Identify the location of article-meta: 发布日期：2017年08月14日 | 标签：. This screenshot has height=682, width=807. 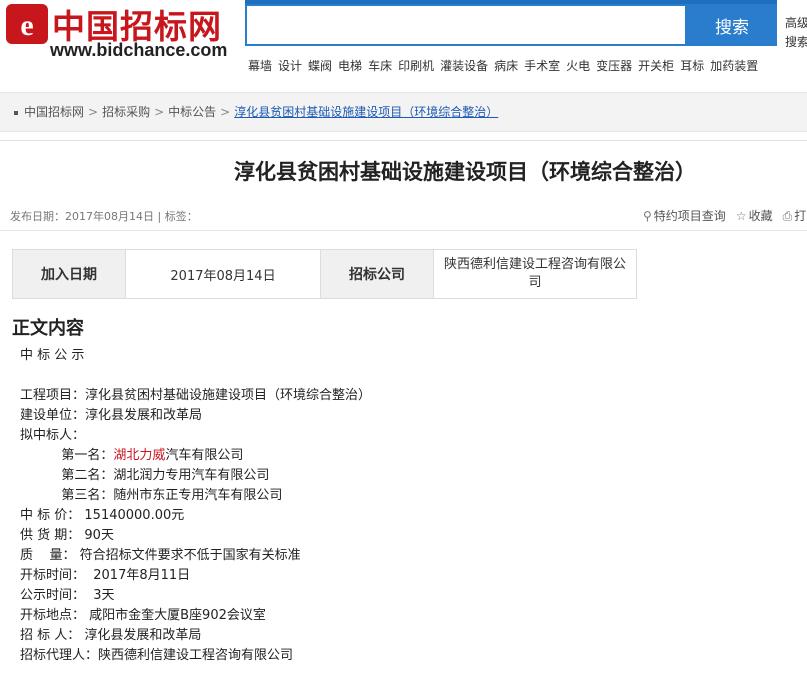
(104, 216).